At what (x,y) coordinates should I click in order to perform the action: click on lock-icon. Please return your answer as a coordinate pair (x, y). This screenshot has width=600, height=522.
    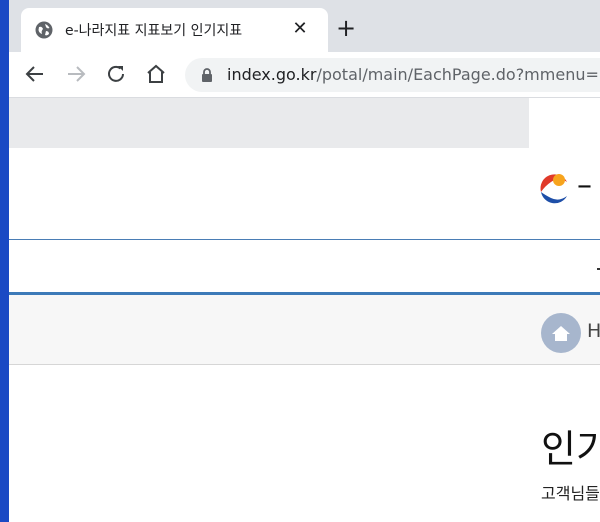
    Looking at the image, I should click on (207, 75).